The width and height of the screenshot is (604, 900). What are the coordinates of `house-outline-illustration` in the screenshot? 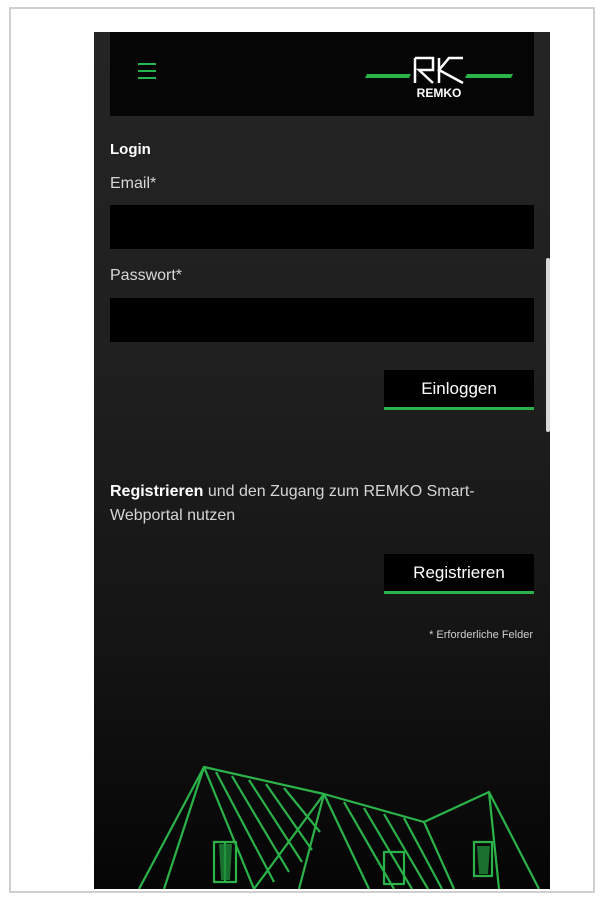 It's located at (339, 827).